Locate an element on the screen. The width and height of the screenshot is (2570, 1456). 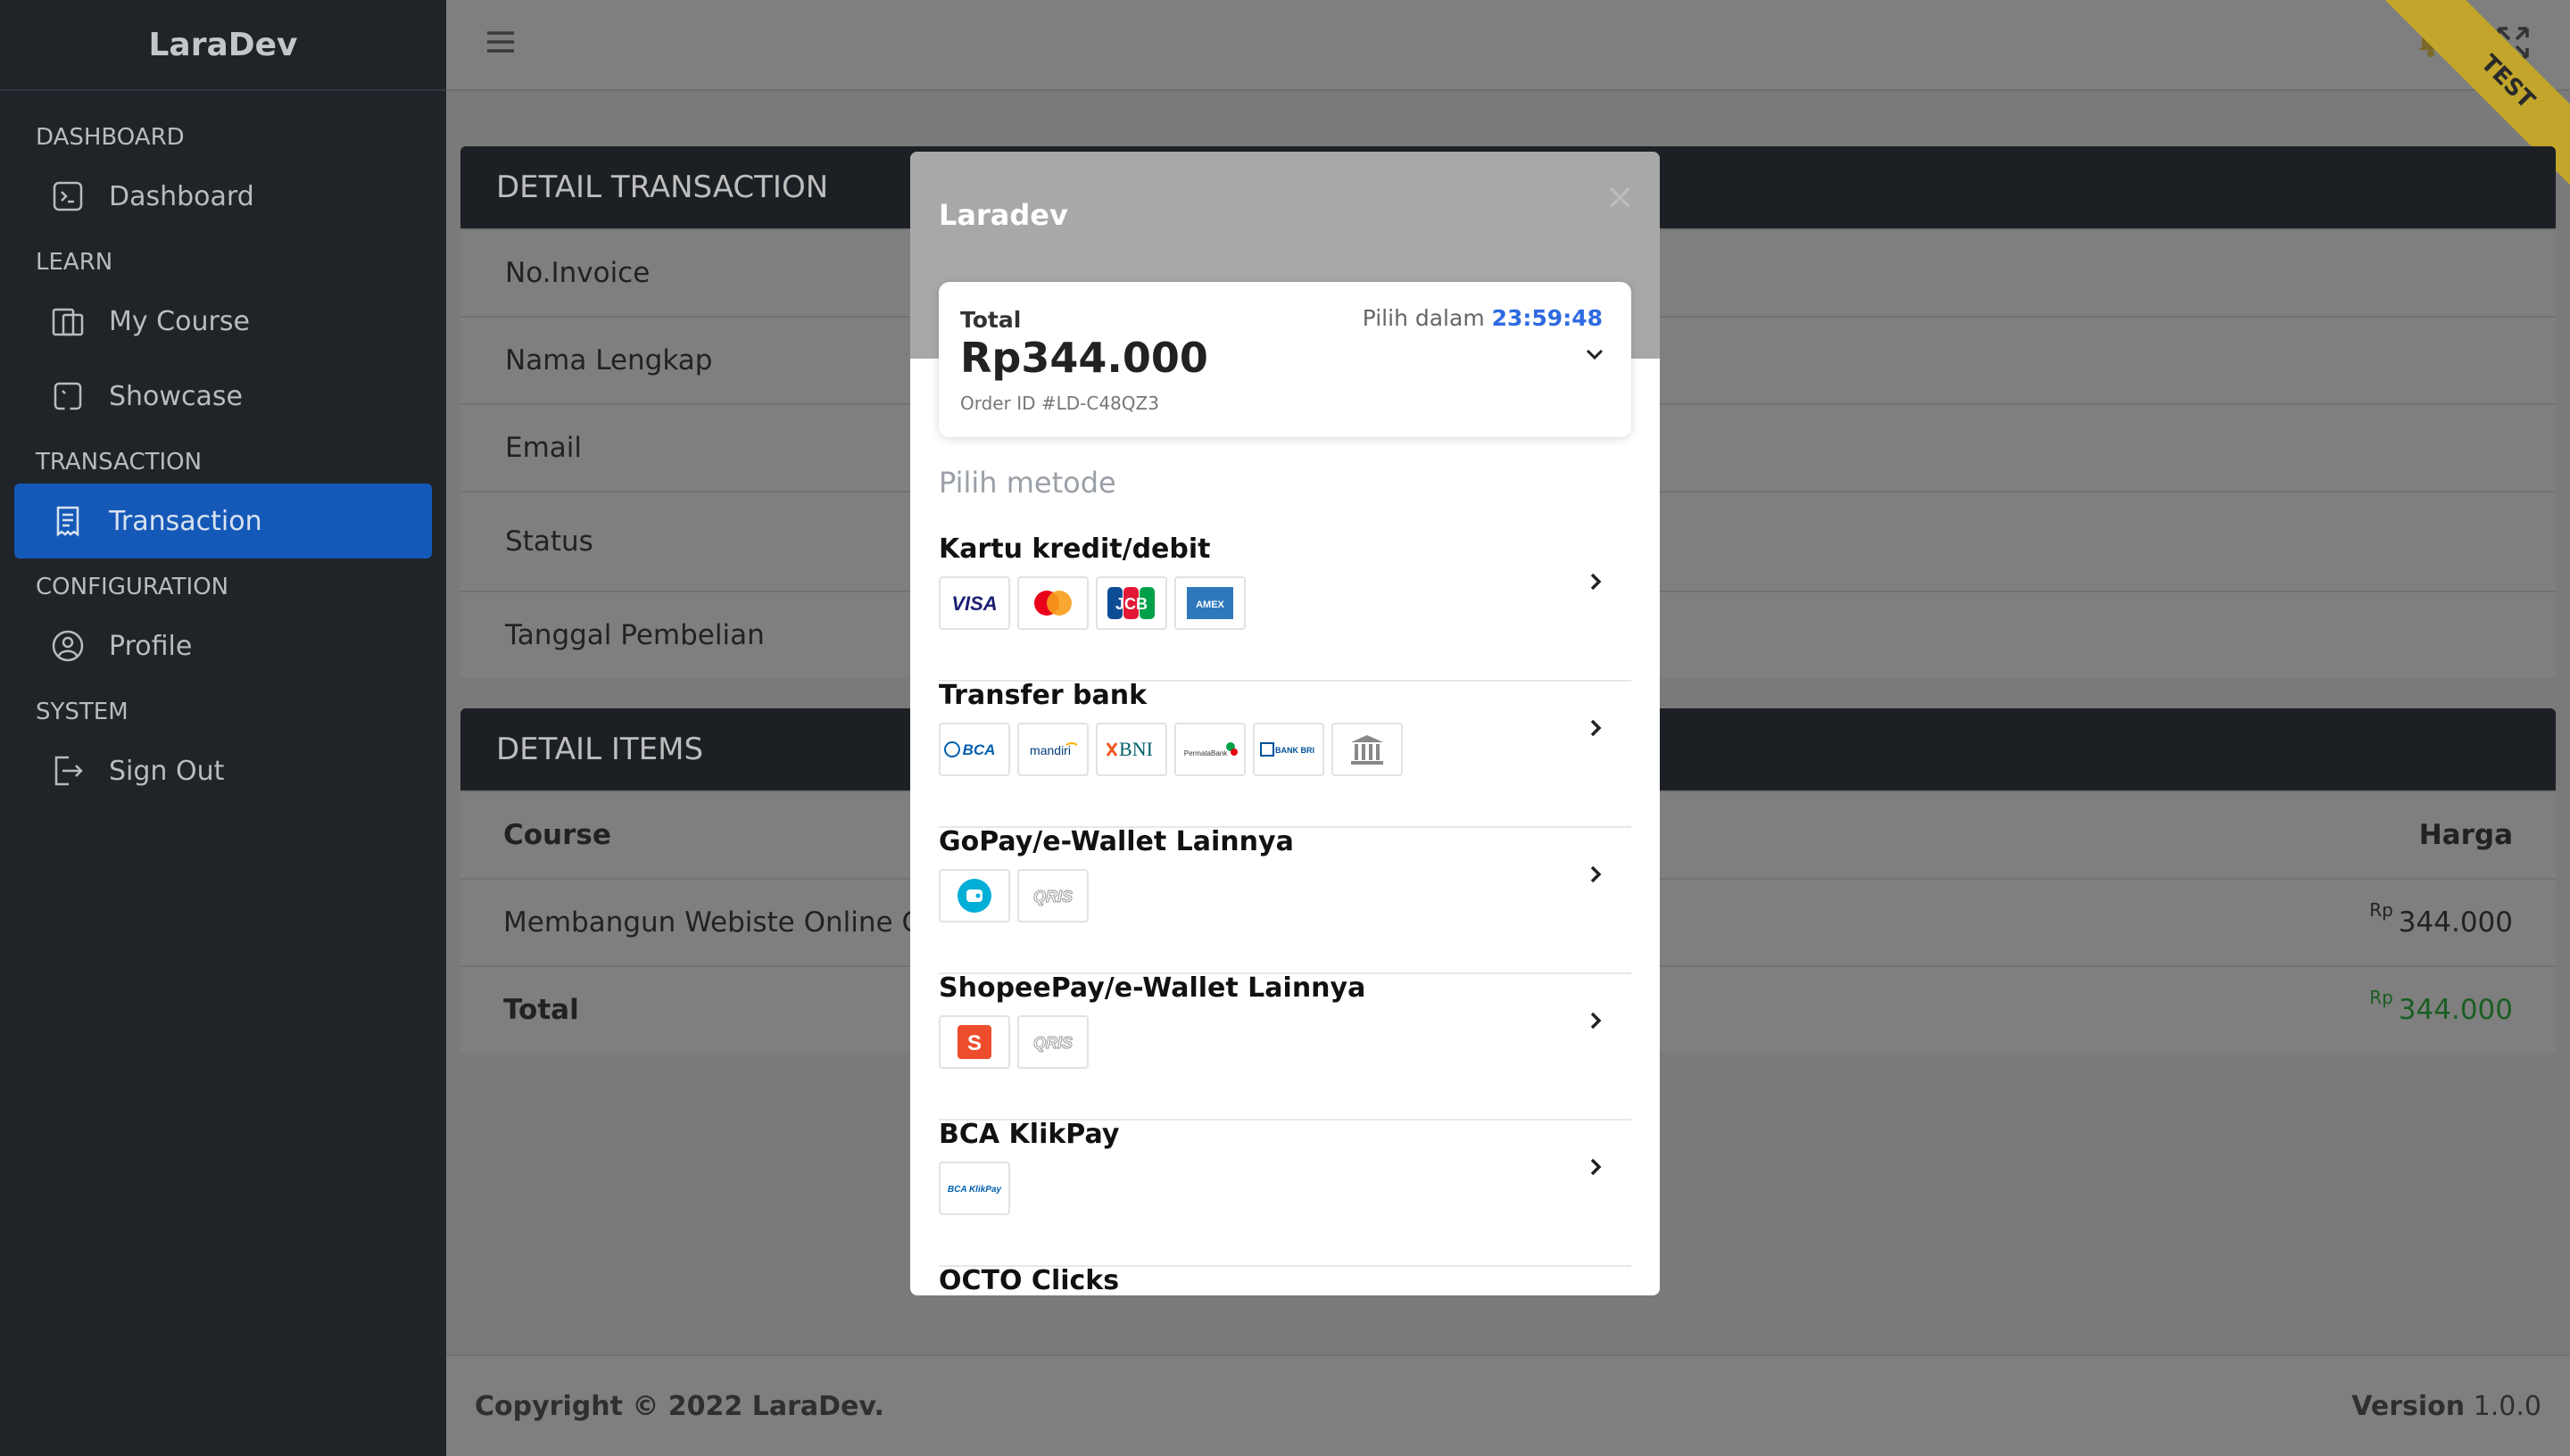
receipt-icon is located at coordinates (68, 521).